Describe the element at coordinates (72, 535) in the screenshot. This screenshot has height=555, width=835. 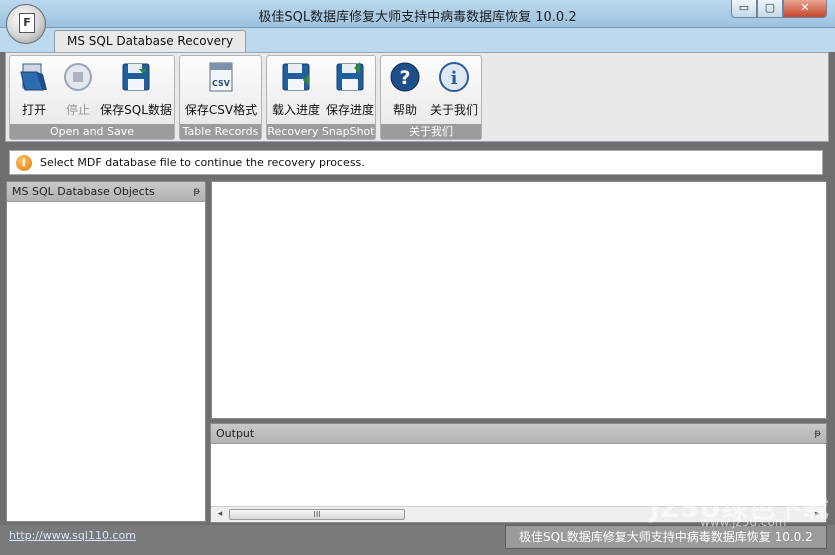
I see `website-link: http://www.sql110.com` at that location.